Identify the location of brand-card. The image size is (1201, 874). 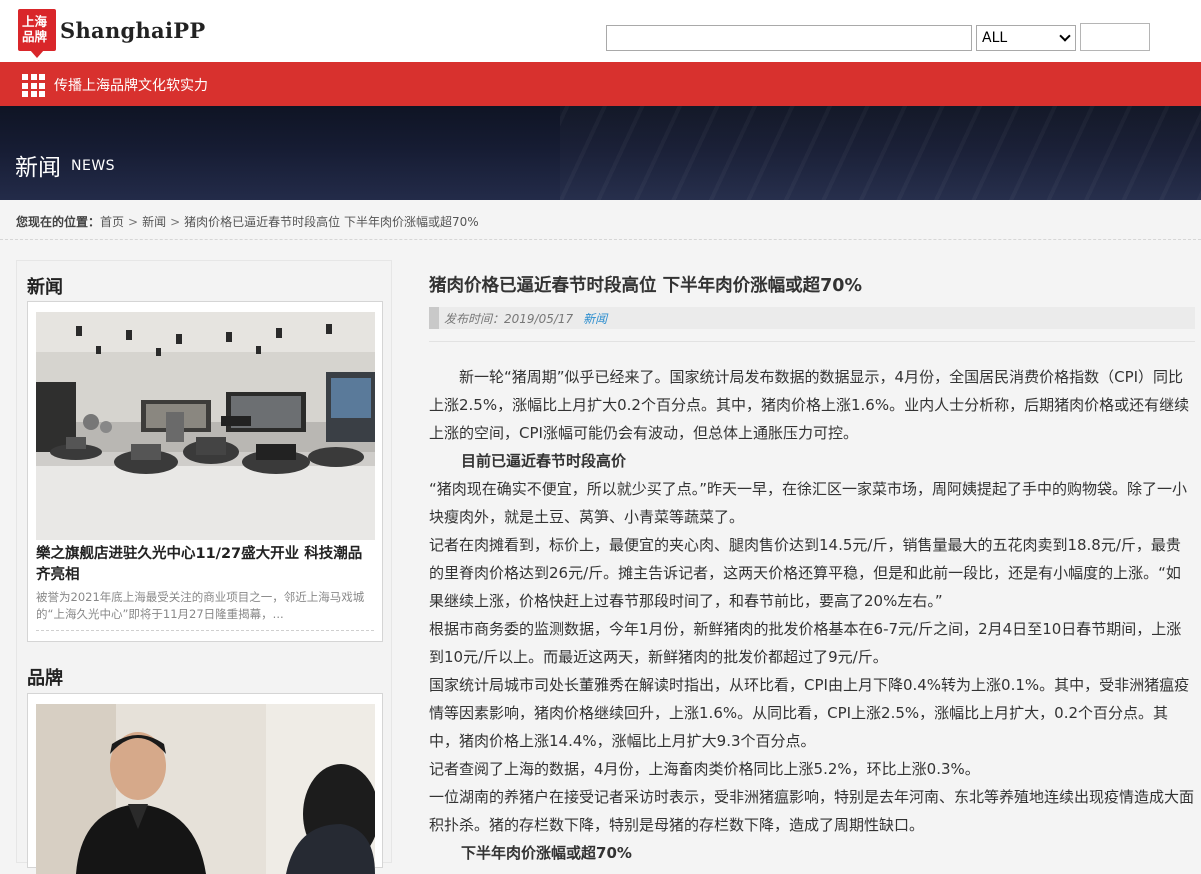
(205, 783).